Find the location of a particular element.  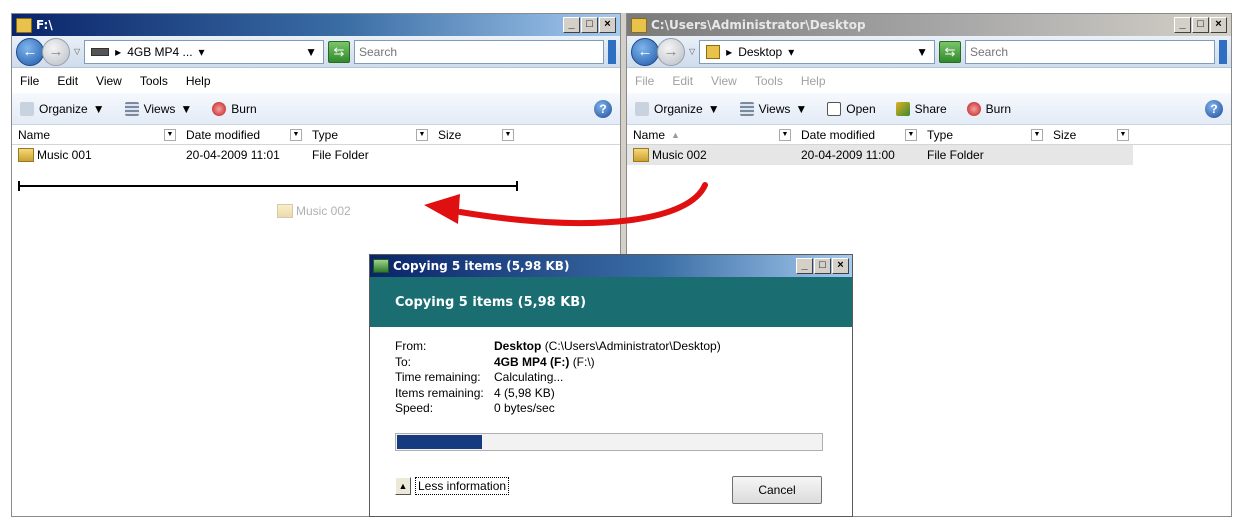

drag-arrow-annotation is located at coordinates (566, 204).